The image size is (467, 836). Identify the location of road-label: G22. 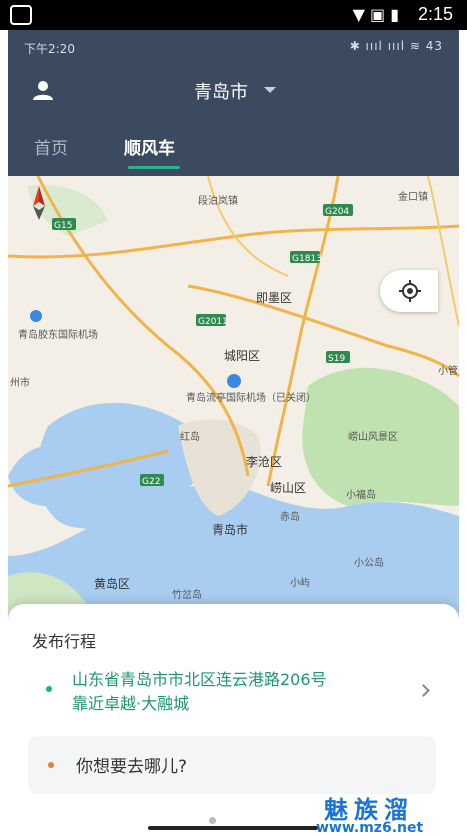
(151, 482).